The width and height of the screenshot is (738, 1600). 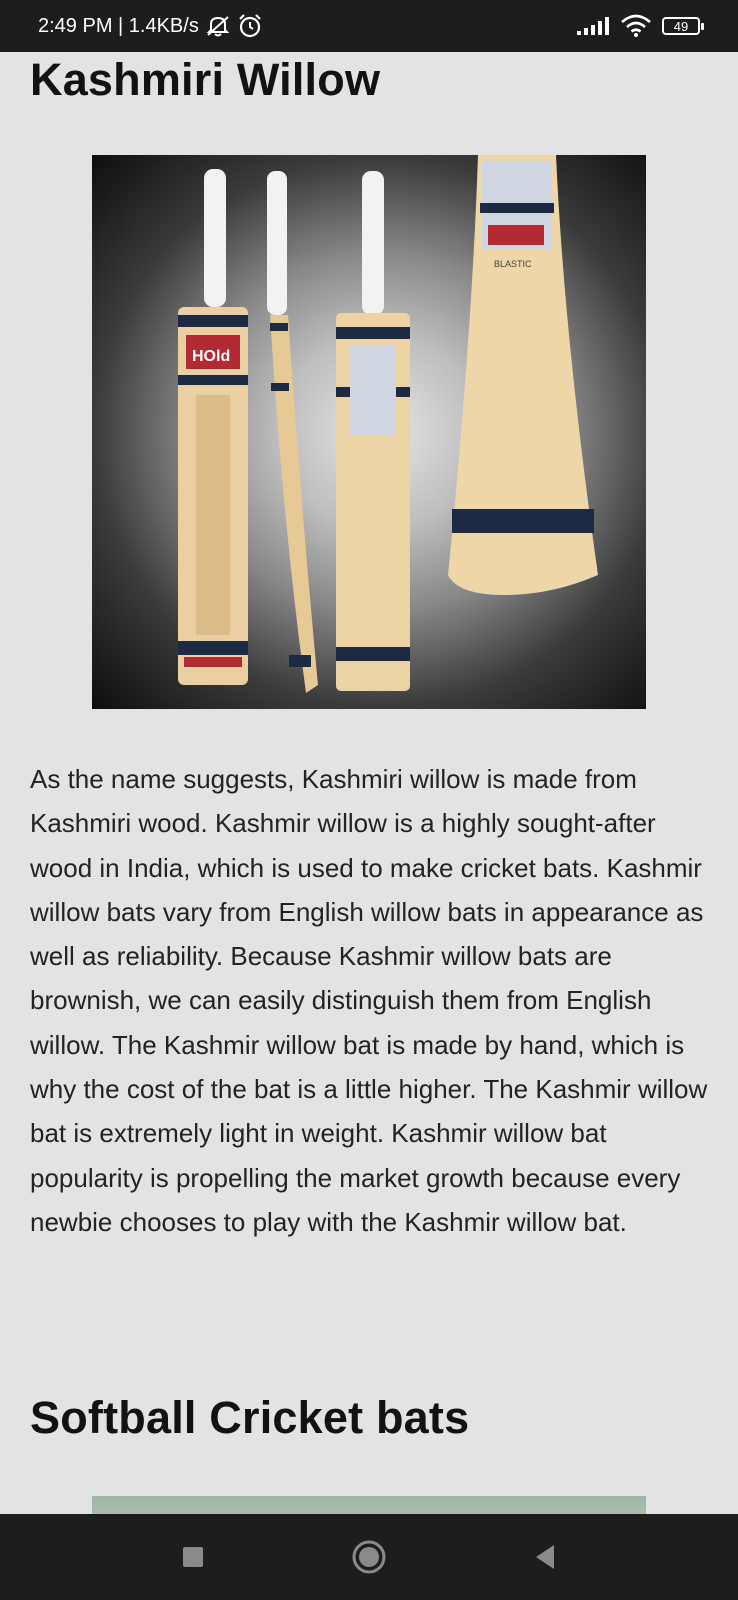 I want to click on navigation-bar, so click(x=369, y=1557).